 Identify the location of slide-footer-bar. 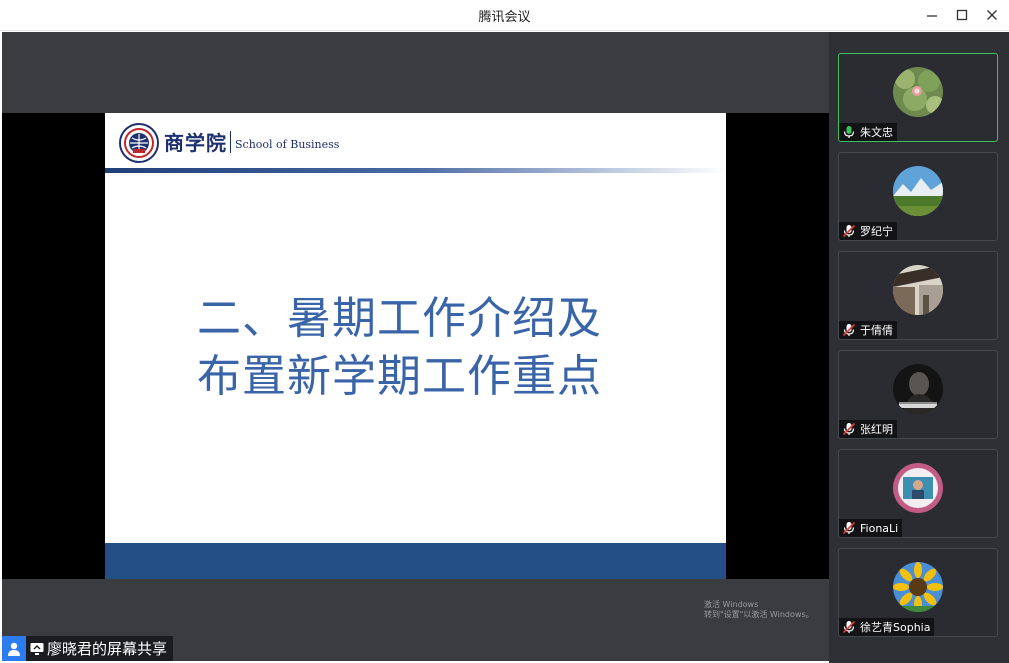
(415, 561).